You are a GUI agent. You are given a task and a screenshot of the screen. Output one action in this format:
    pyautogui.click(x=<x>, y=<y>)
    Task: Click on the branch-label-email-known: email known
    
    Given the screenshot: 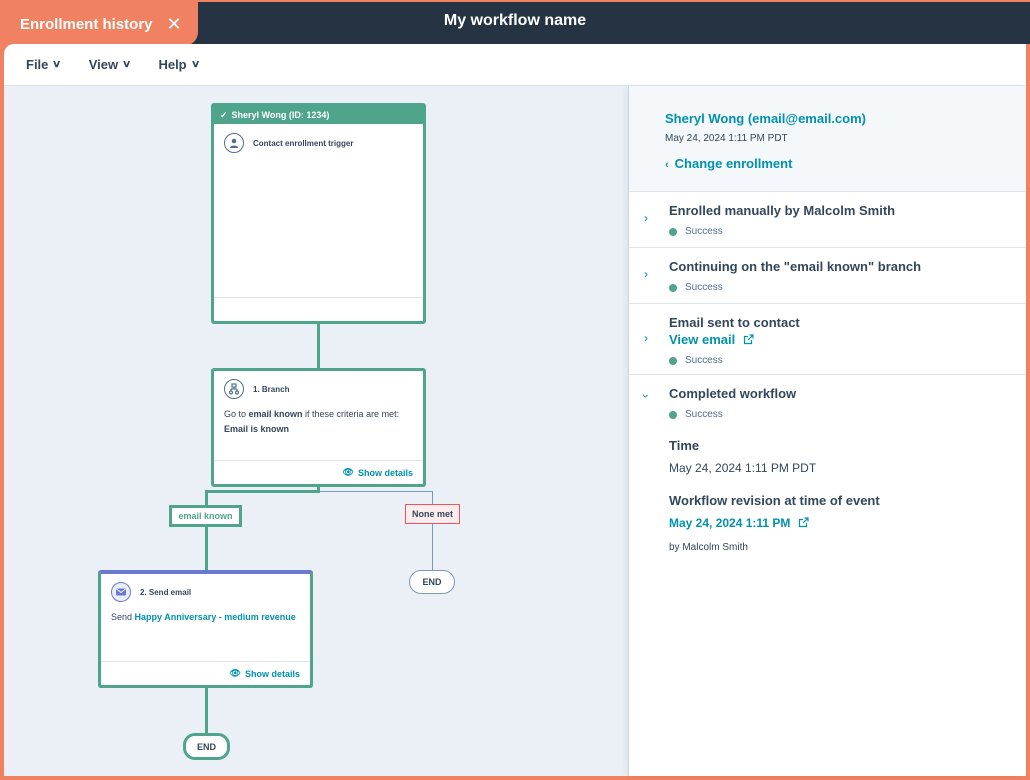 What is the action you would take?
    pyautogui.click(x=205, y=516)
    